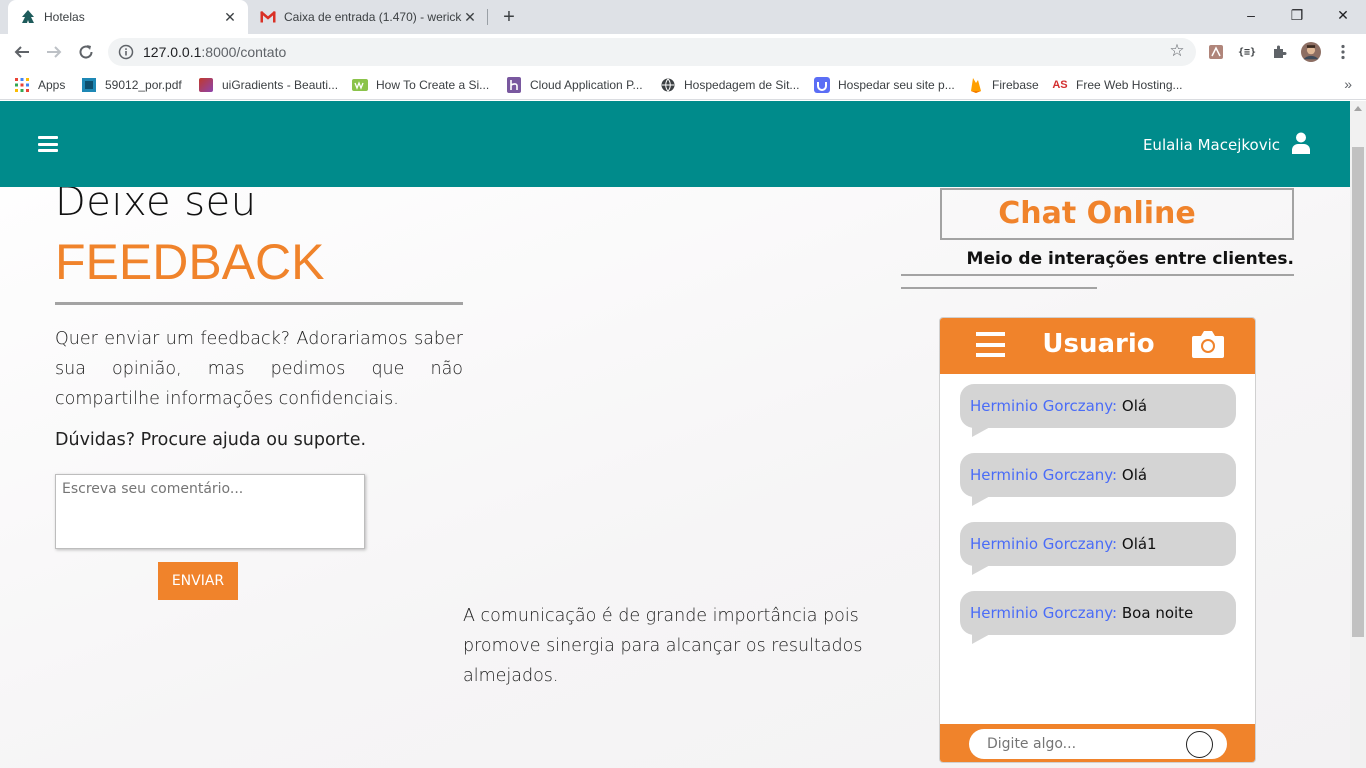 The image size is (1366, 768). I want to click on chat-title-box: Chat Online, so click(1117, 214).